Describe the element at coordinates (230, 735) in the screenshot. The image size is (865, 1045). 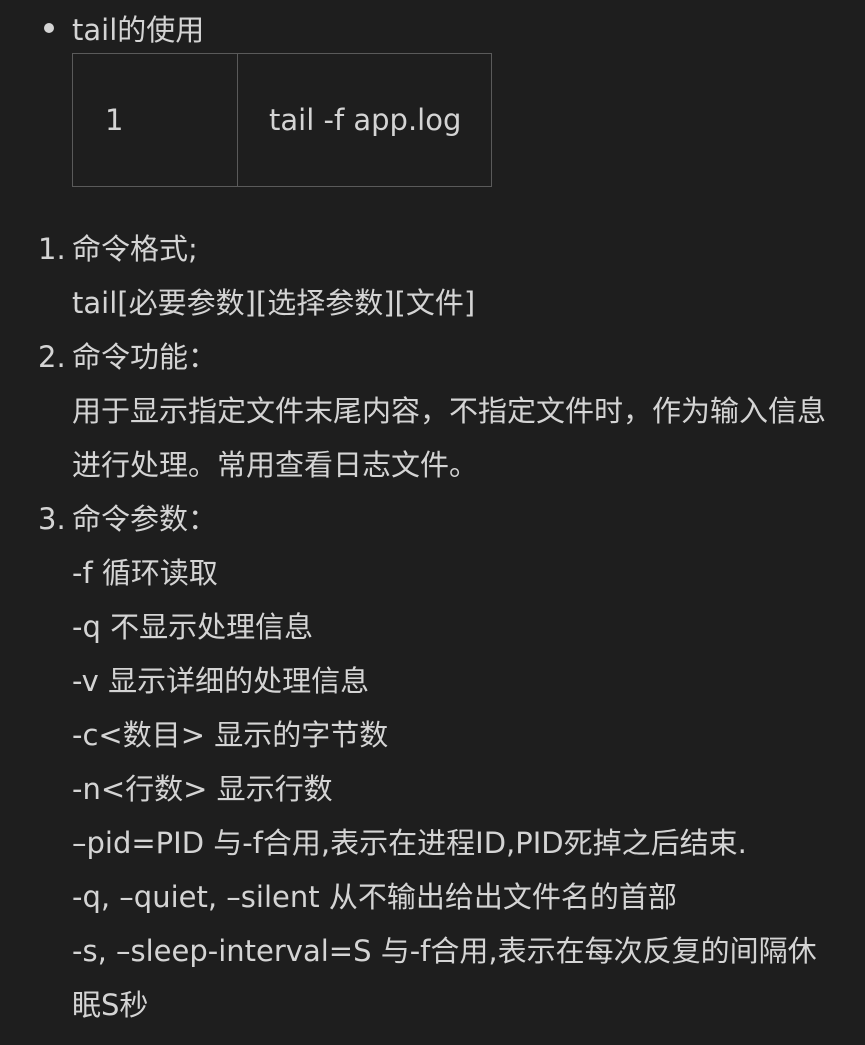
I see `param-line: -c<数目> 显示的字节数` at that location.